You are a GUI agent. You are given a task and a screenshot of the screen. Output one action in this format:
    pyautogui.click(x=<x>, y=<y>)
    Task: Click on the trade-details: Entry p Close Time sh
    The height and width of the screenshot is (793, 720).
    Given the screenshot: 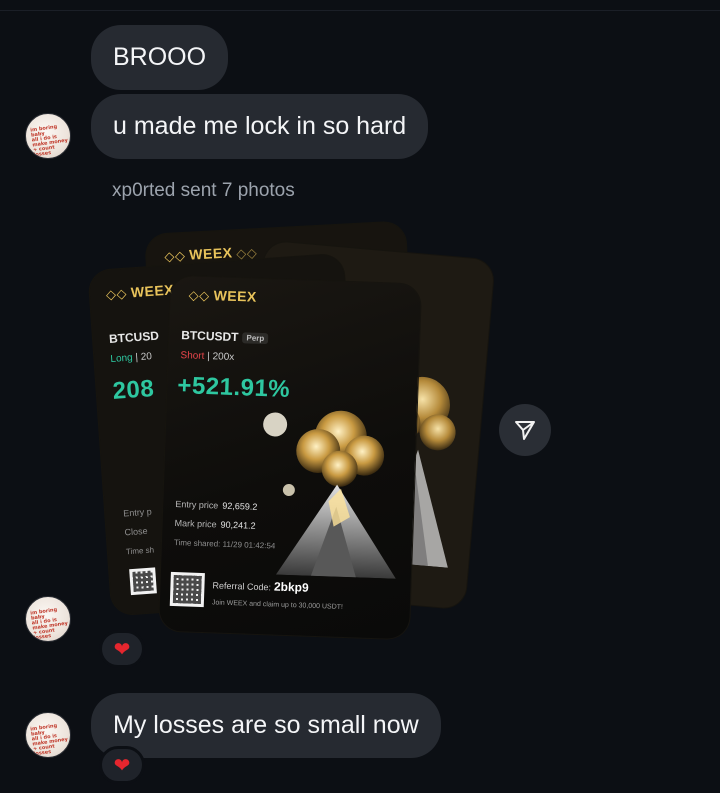 What is the action you would take?
    pyautogui.click(x=138, y=531)
    